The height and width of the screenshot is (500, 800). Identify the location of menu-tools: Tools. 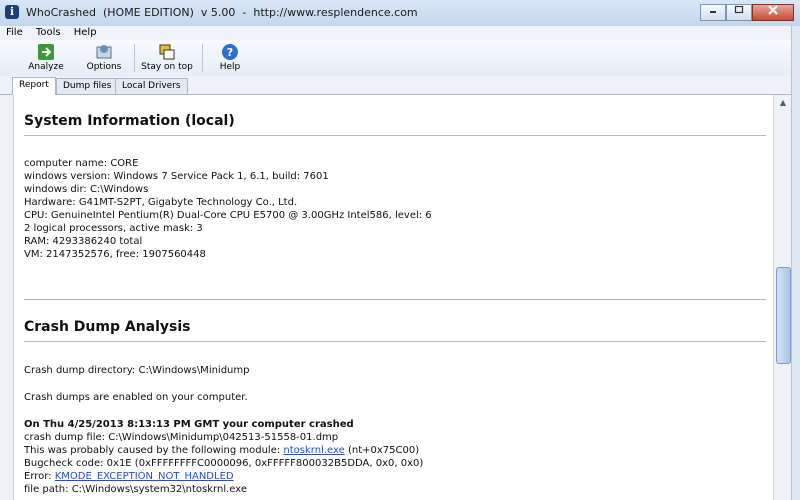
(48, 33).